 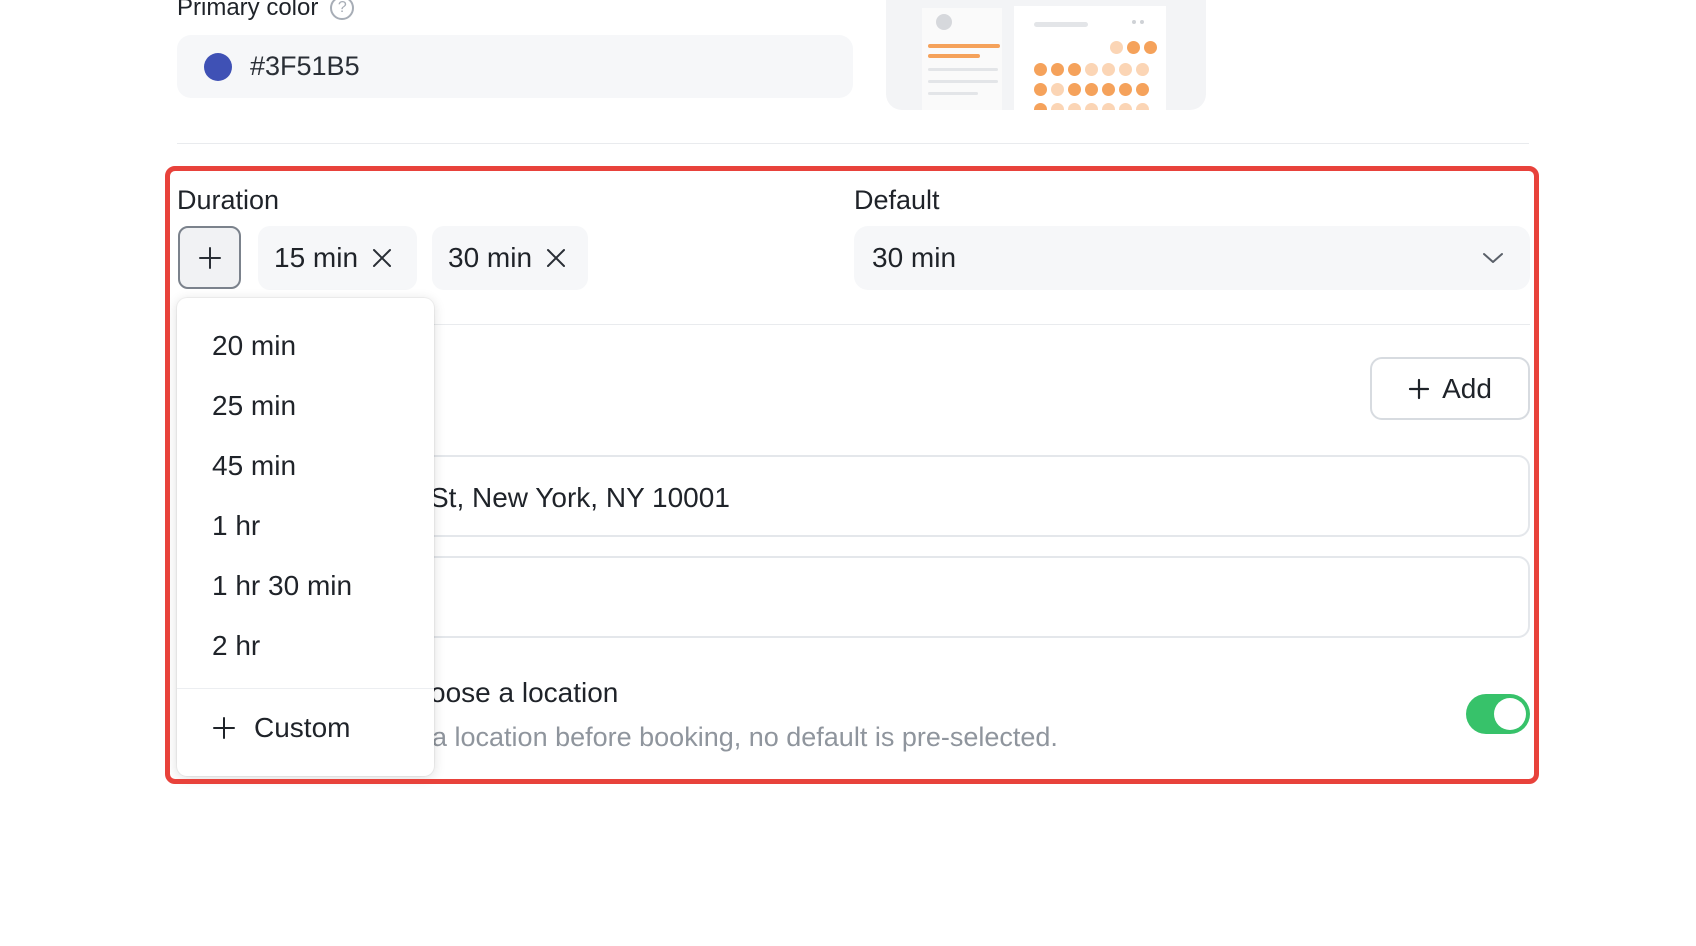 I want to click on primary-color-input: #3F51B5, so click(x=515, y=66).